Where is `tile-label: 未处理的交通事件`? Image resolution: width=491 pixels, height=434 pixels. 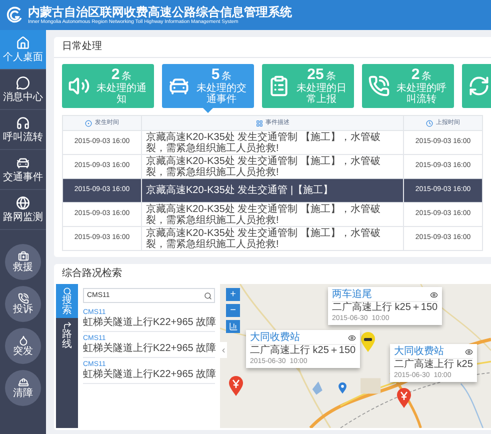 tile-label: 未处理的交通事件 is located at coordinates (222, 94).